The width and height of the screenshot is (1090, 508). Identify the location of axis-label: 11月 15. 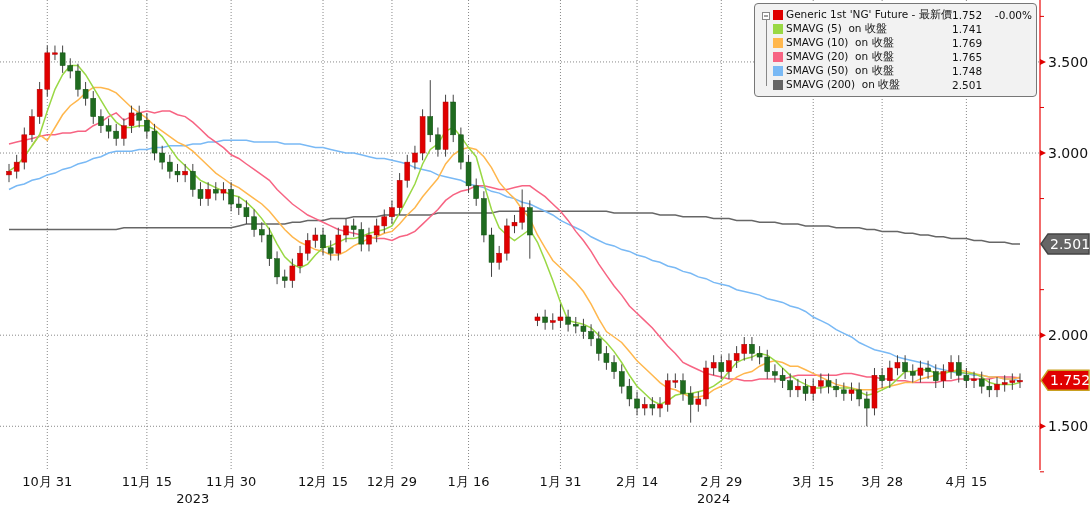
(146, 481).